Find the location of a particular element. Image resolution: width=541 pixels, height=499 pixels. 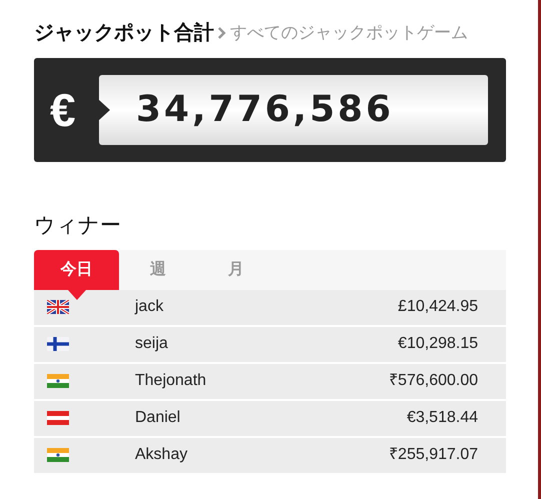

counter-notch is located at coordinates (104, 110).